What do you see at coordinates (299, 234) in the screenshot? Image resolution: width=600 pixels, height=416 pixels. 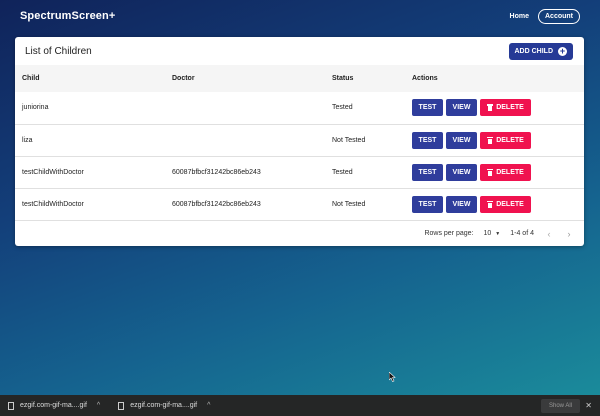 I see `pagination: Rows per page: 10 ▼ 1-4 of 4 ‹ ›` at bounding box center [299, 234].